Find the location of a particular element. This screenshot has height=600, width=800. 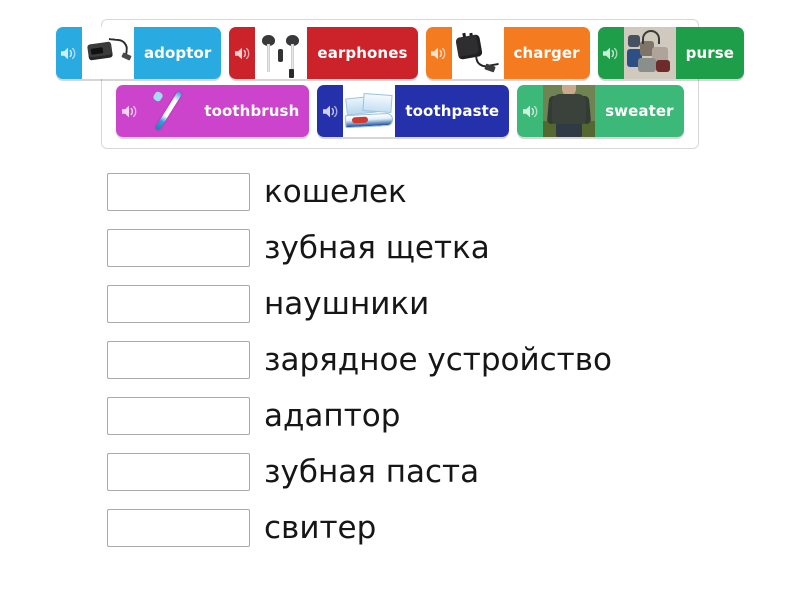

tile-label: charger is located at coordinates (546, 53).